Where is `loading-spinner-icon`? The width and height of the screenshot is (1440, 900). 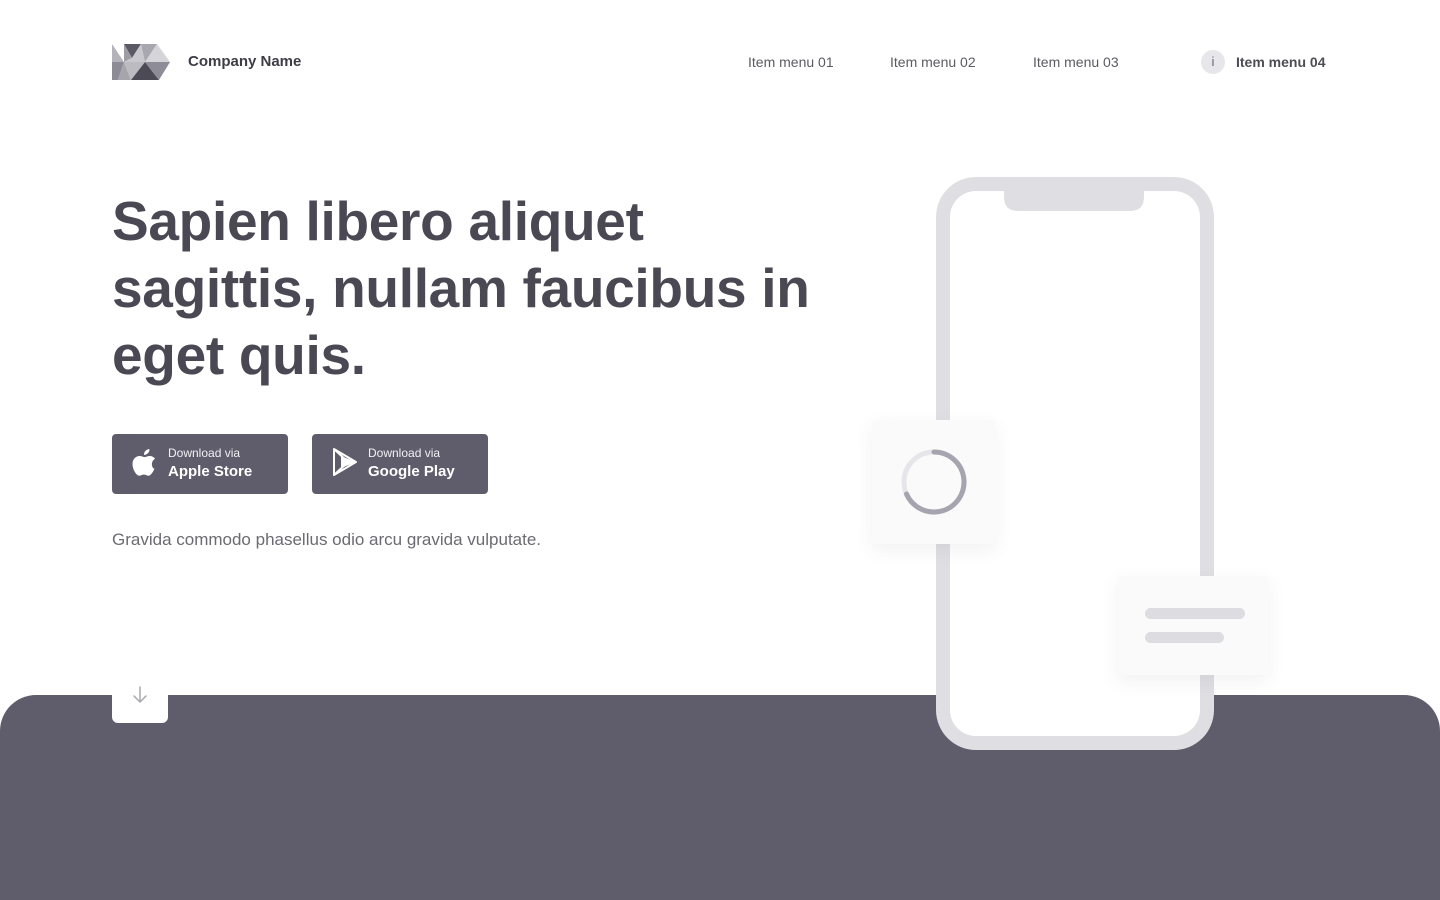
loading-spinner-icon is located at coordinates (934, 482).